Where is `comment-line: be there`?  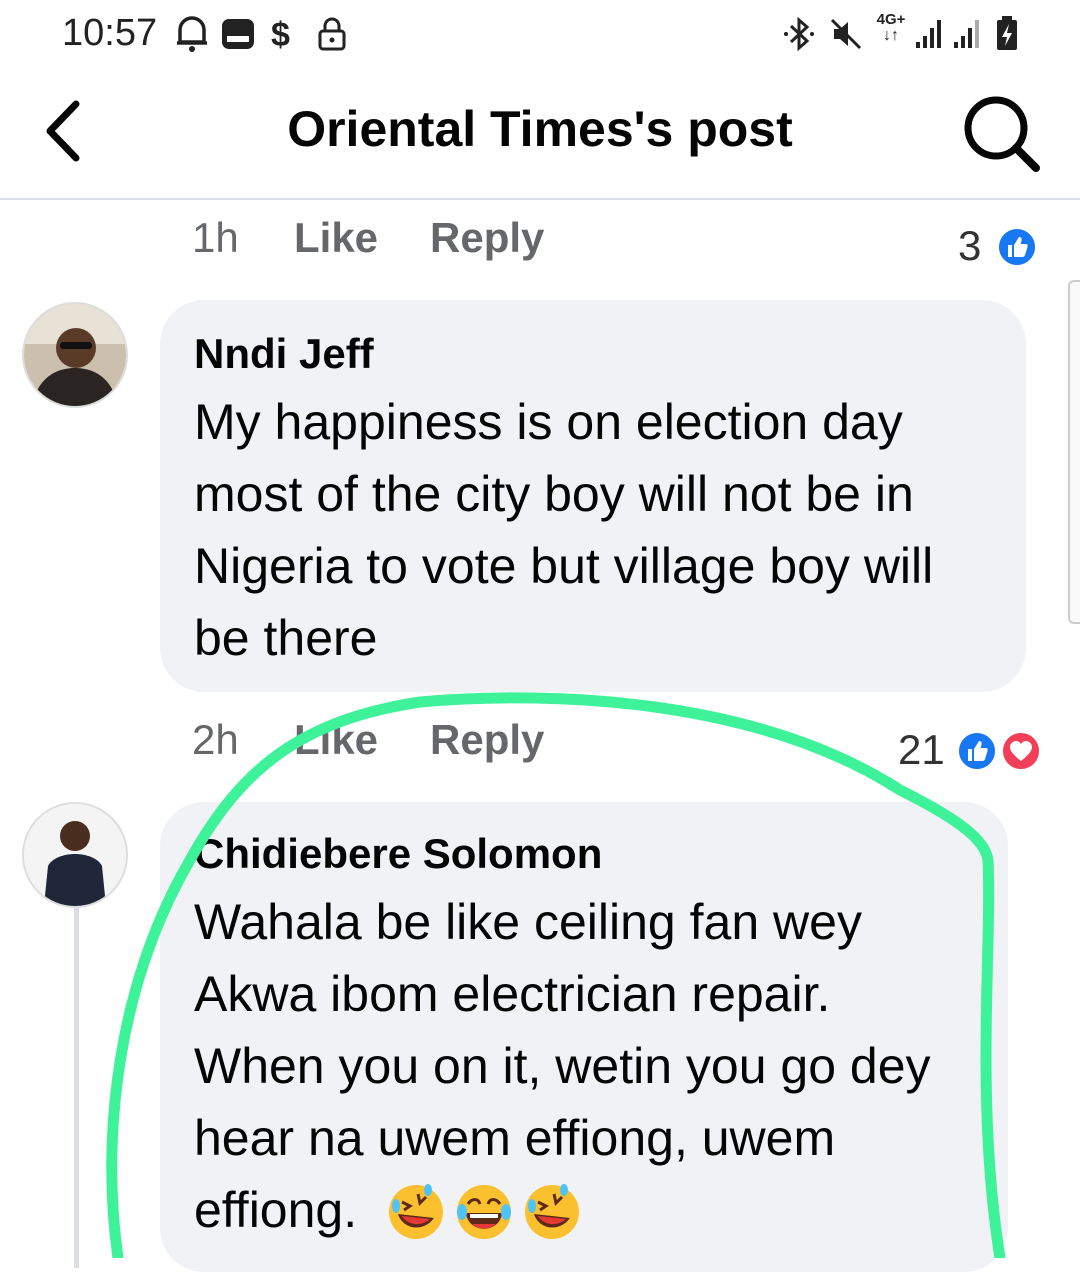
comment-line: be there is located at coordinates (286, 638).